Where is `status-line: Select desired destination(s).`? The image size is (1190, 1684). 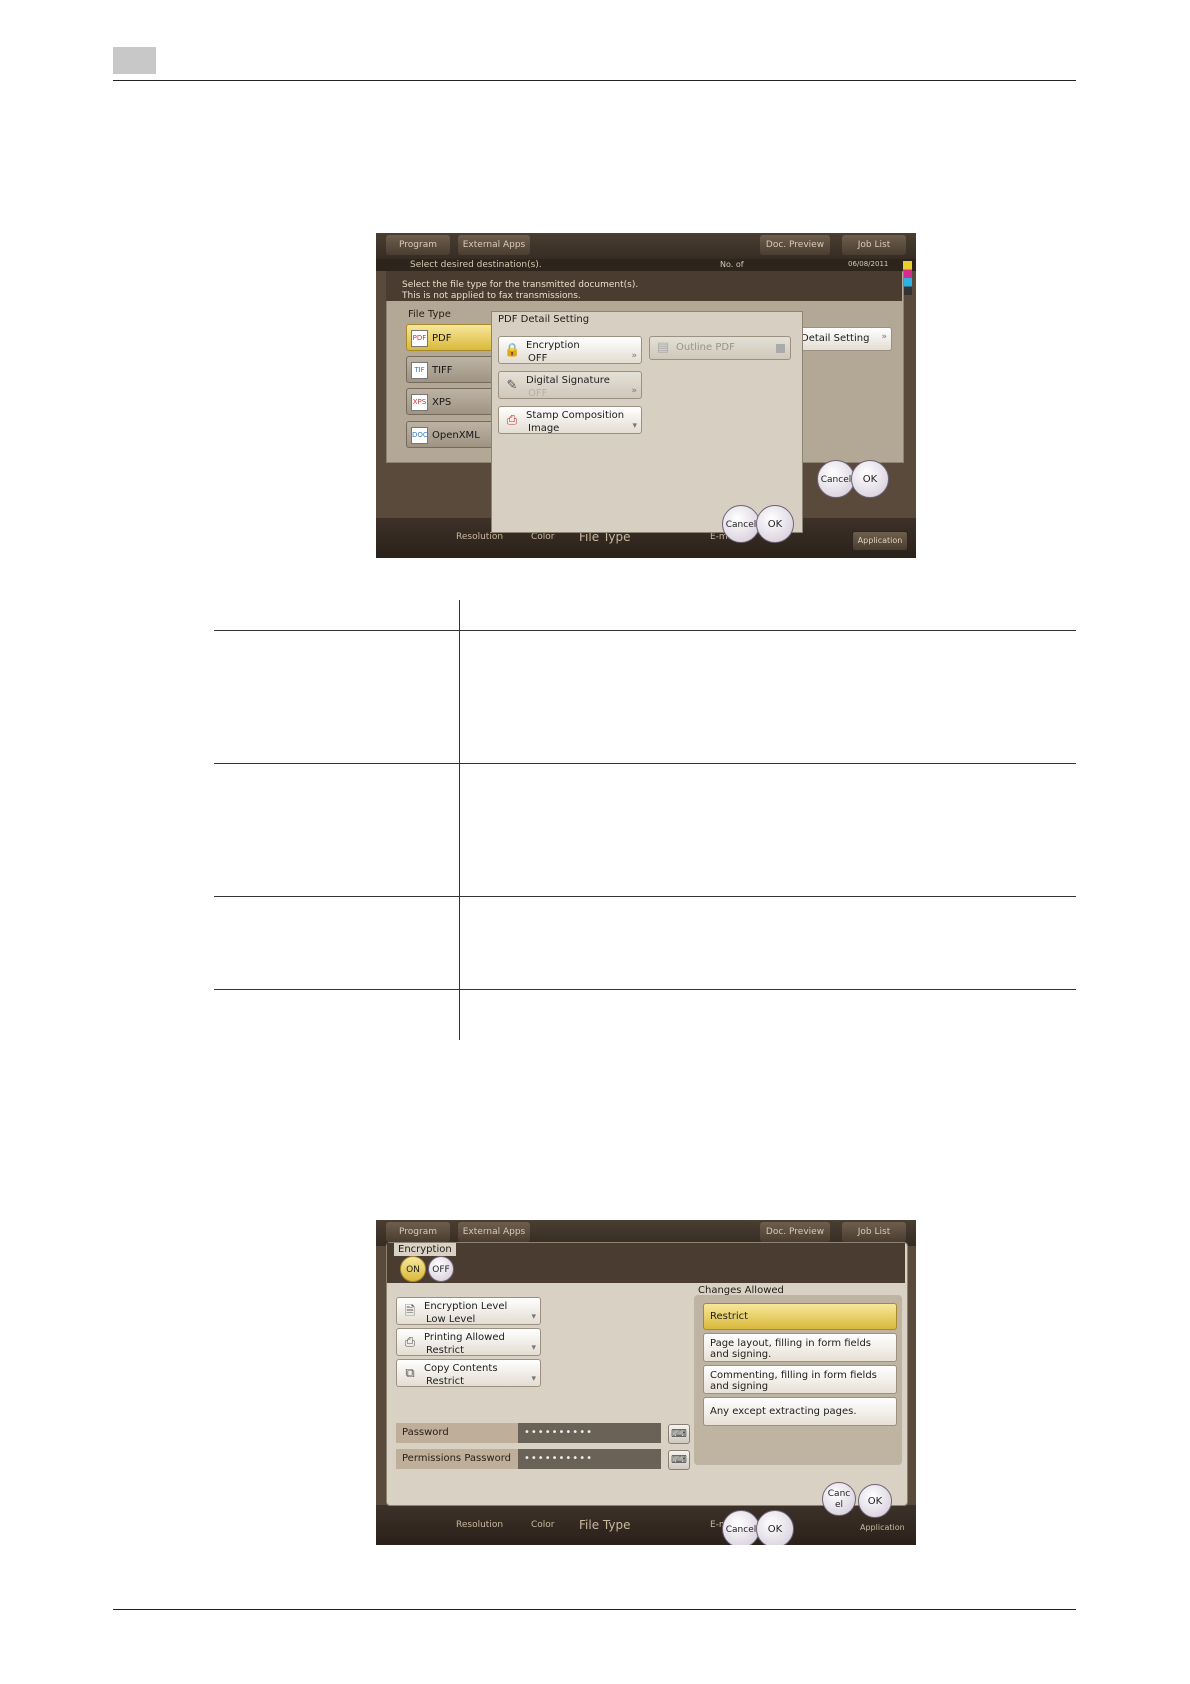 status-line: Select desired destination(s). is located at coordinates (476, 265).